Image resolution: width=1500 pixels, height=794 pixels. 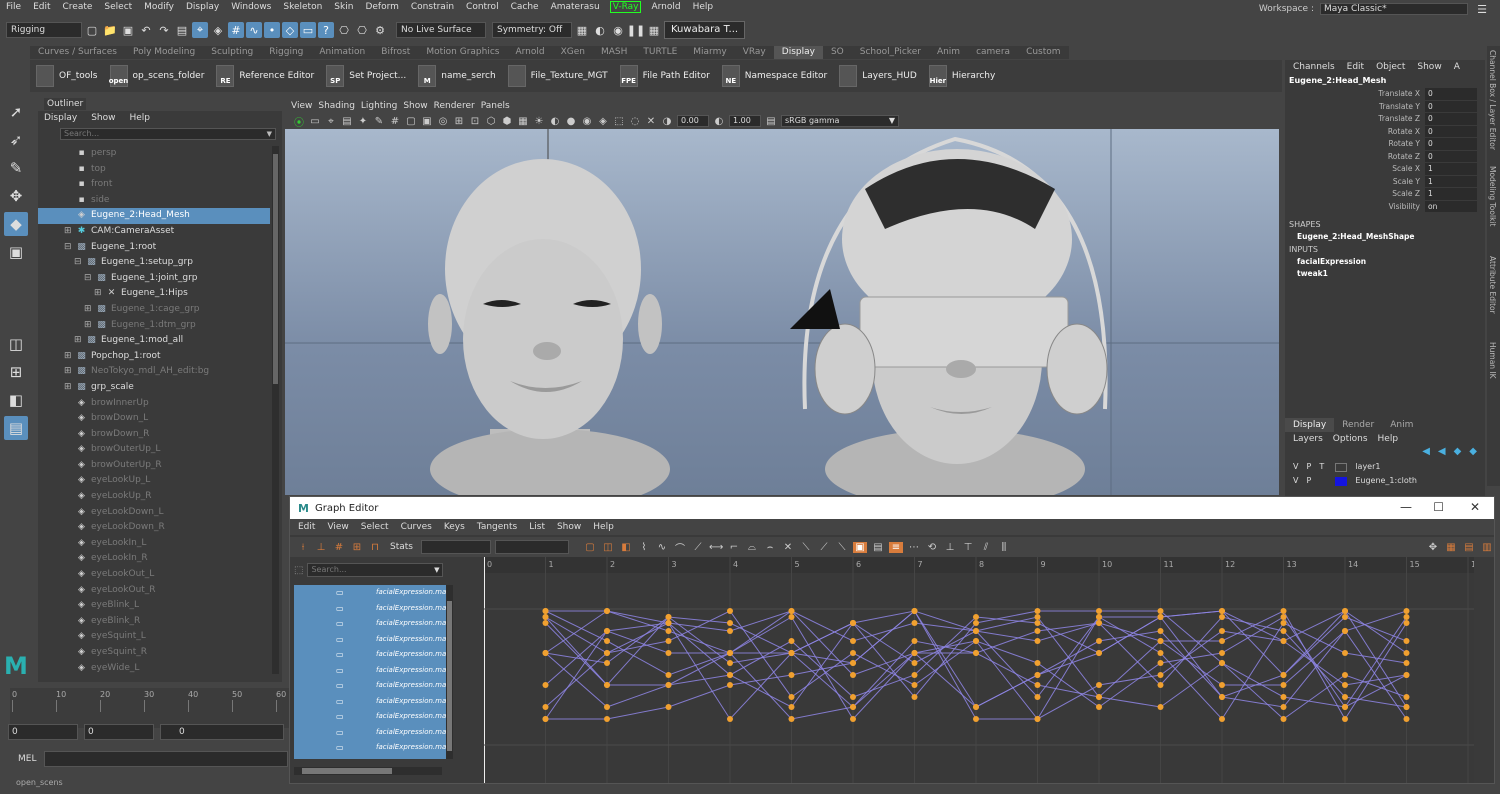 What do you see at coordinates (1314, 67) in the screenshot?
I see `channel-menu-channels: Channels` at bounding box center [1314, 67].